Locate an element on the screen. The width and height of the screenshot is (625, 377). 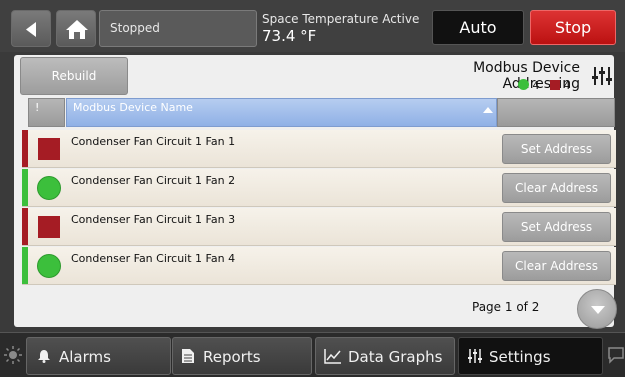
nav-reports: Reports is located at coordinates (242, 356).